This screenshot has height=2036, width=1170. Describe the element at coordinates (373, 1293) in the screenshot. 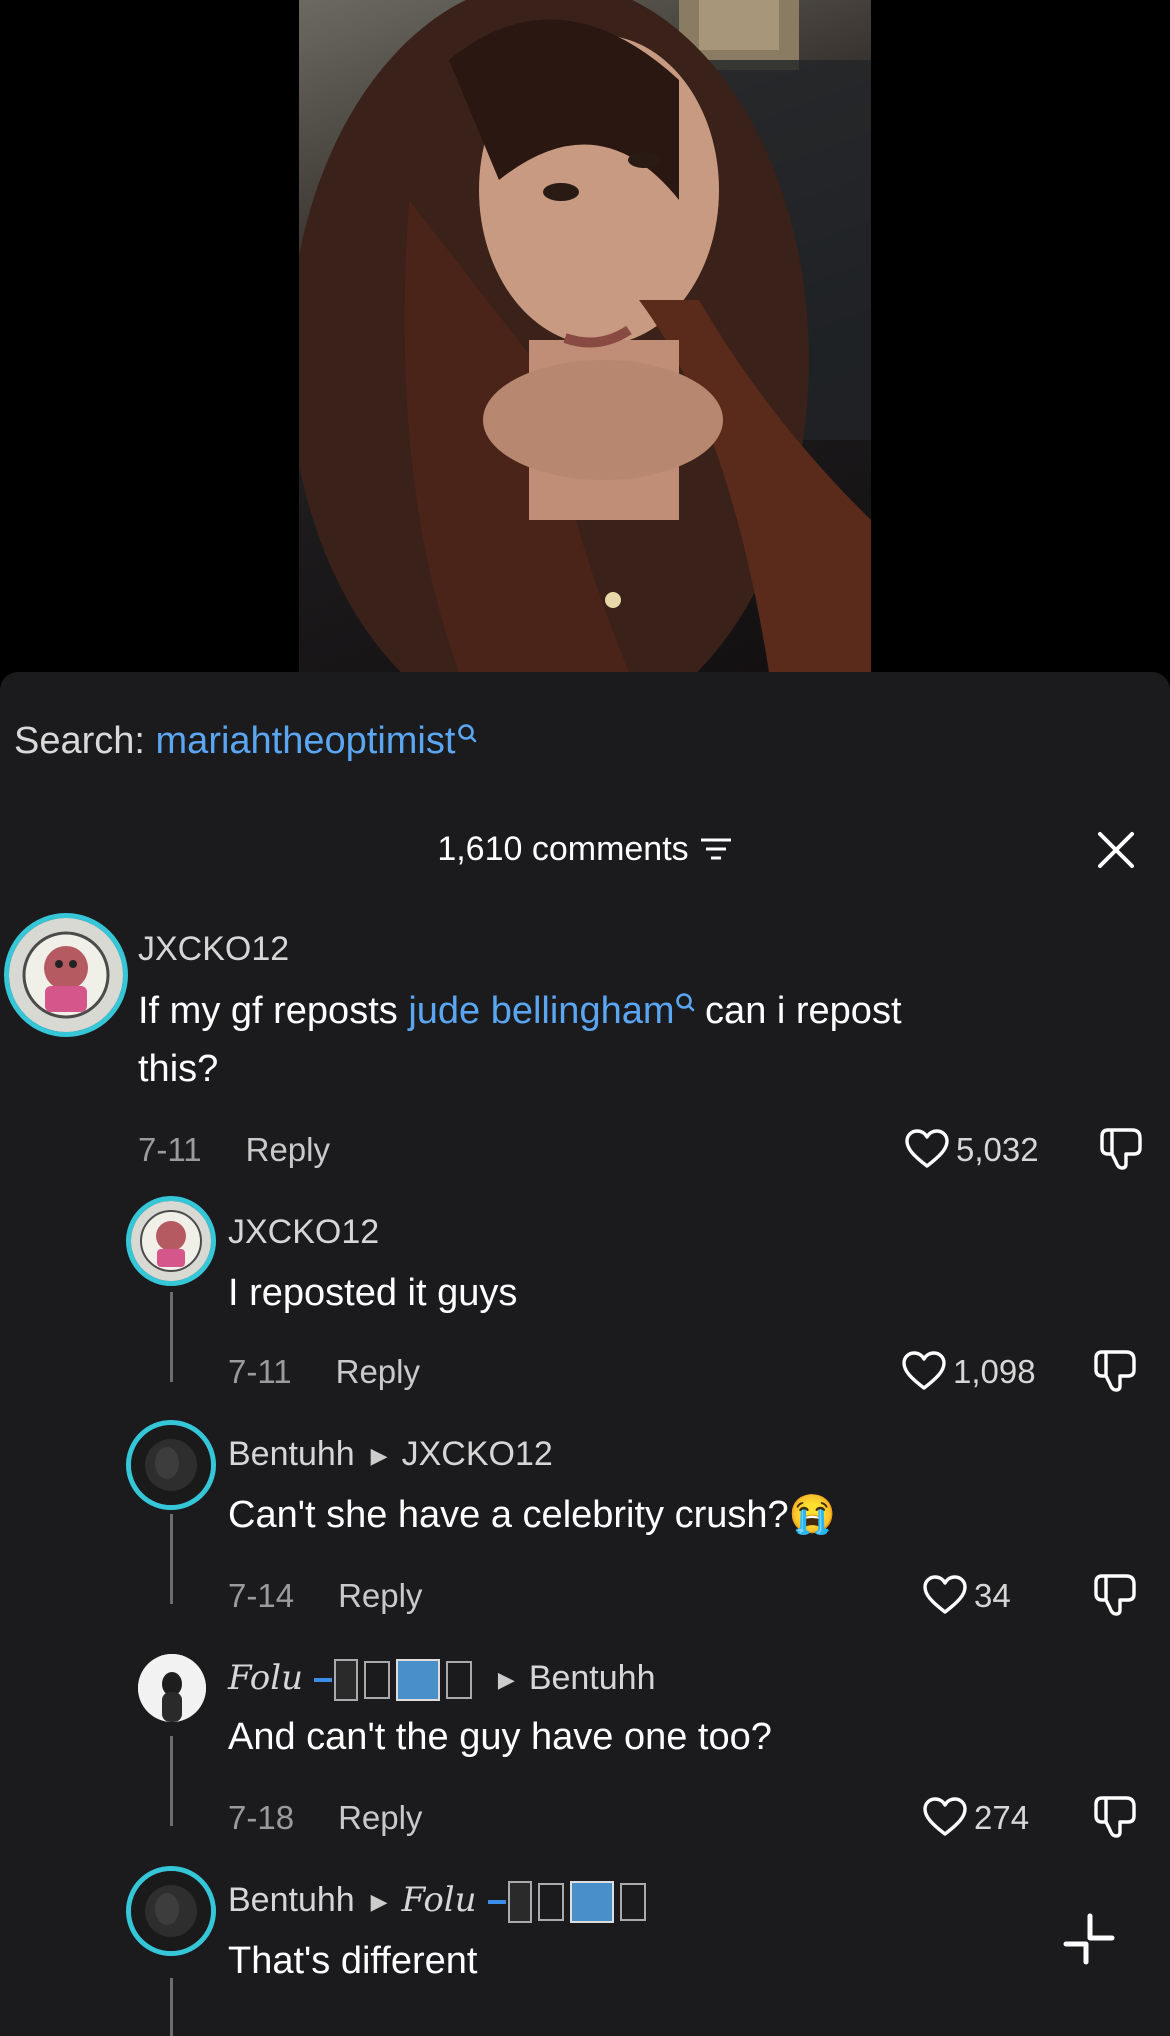

I see `comment-text: I reposted it guys` at that location.